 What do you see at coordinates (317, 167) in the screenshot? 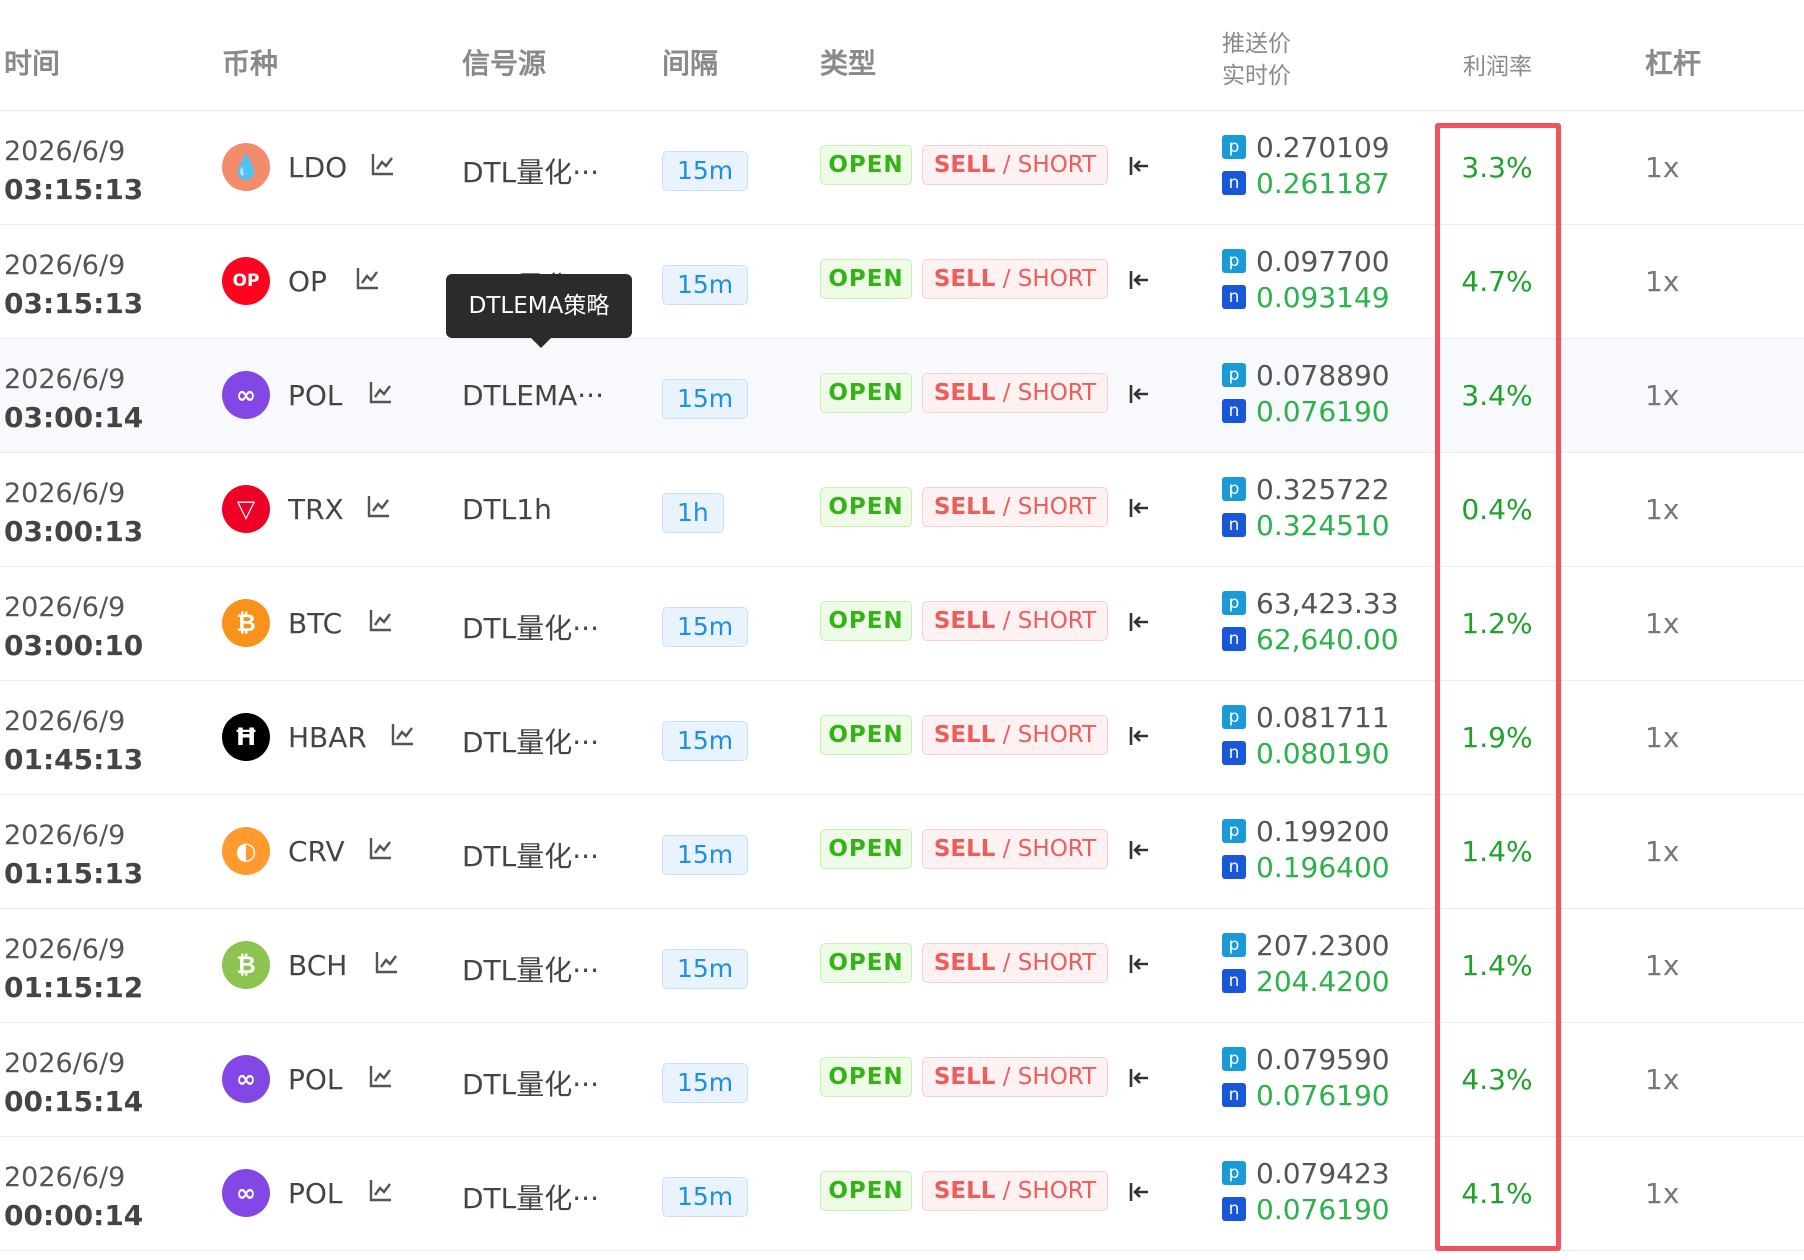
I see `coin-name: LDO` at bounding box center [317, 167].